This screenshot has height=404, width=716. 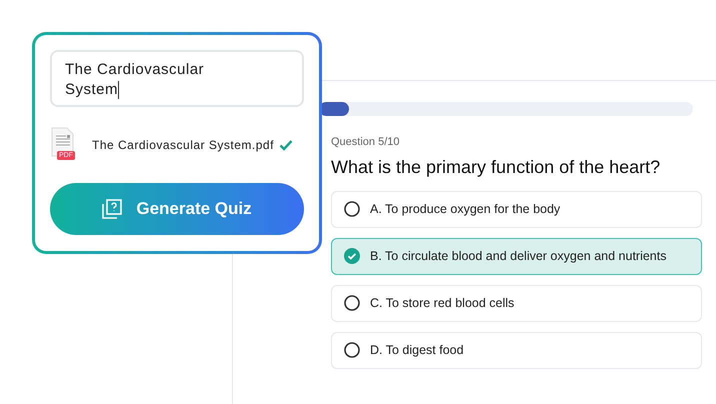 I want to click on check-circle-icon, so click(x=352, y=256).